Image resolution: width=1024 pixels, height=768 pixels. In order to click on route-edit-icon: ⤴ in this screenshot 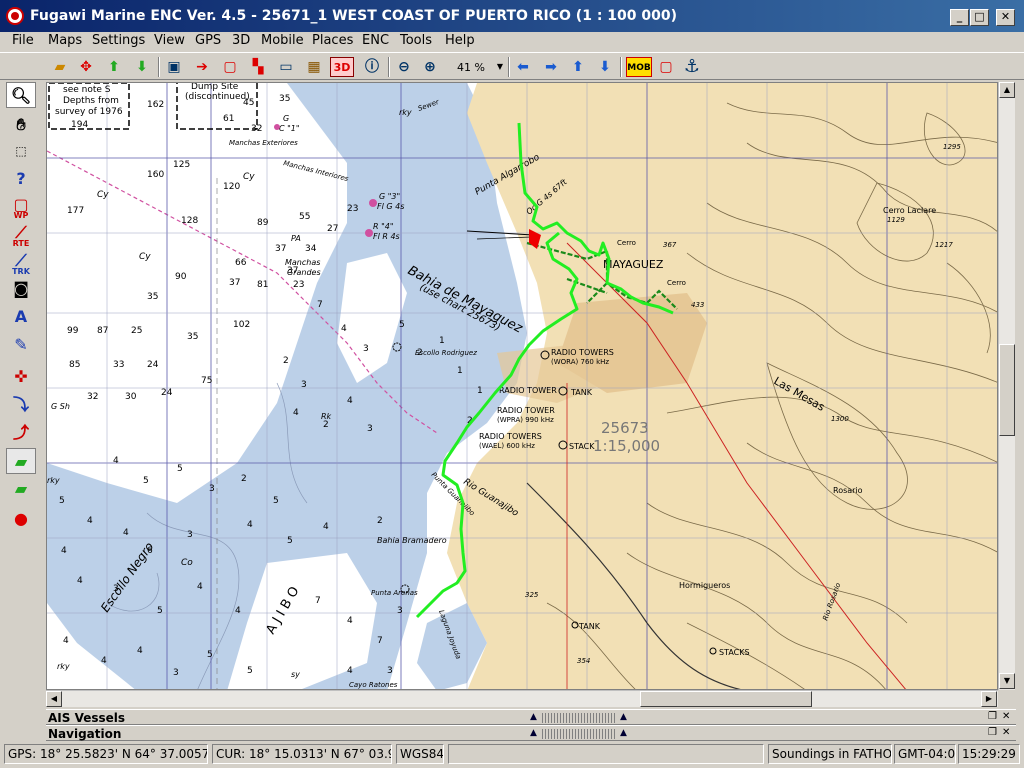, I will do `click(21, 433)`.